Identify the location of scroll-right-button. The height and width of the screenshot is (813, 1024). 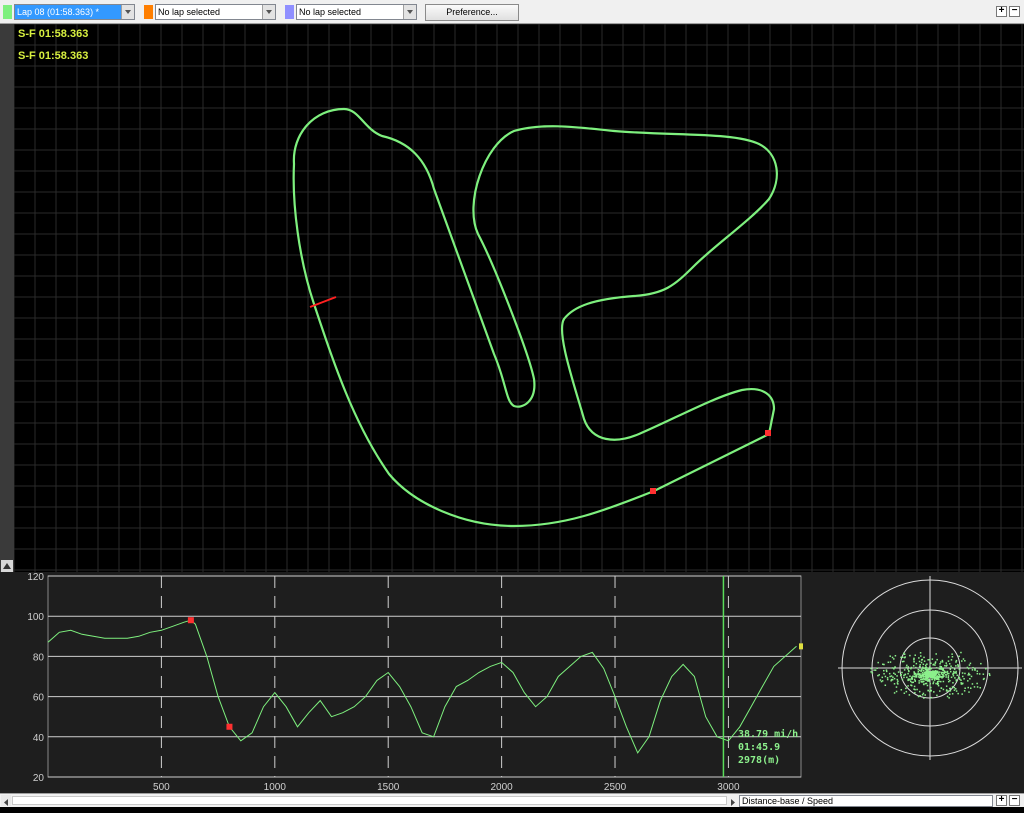
(733, 800).